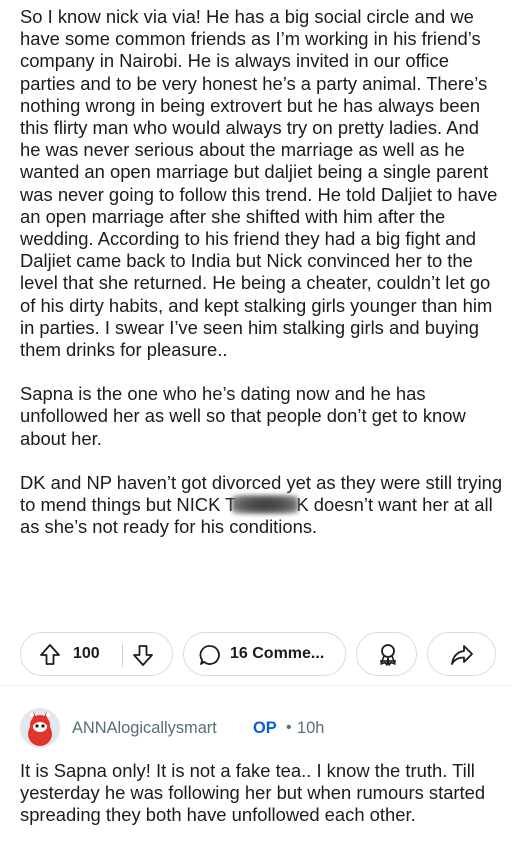 Image resolution: width=512 pixels, height=861 pixels. I want to click on downvote-arrow-icon, so click(143, 655).